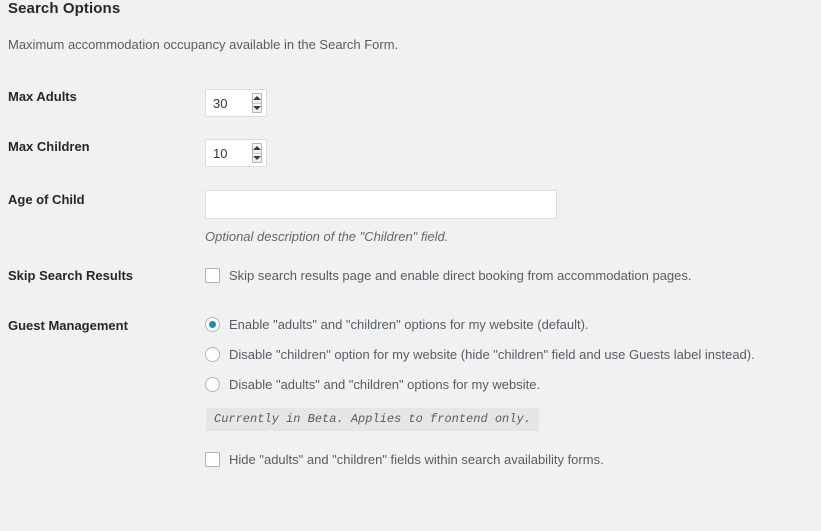 The width and height of the screenshot is (821, 531). I want to click on max-children-stepper: 10, so click(236, 153).